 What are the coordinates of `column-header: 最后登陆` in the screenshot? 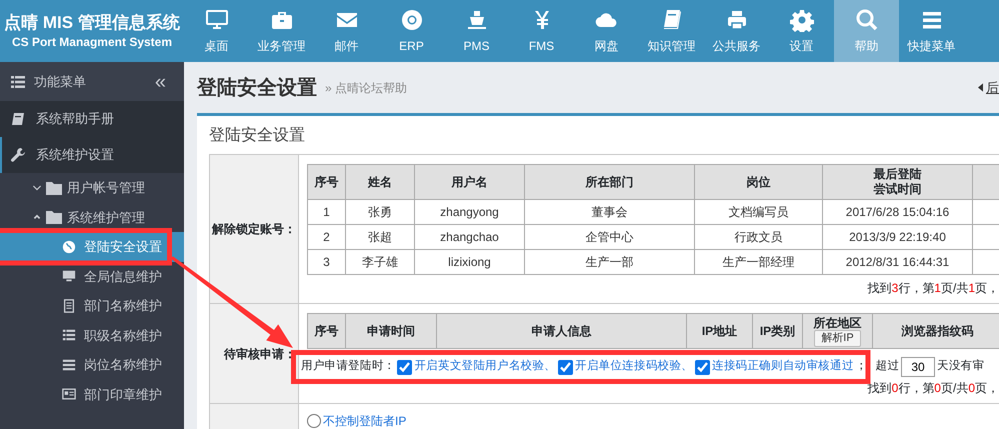 It's located at (897, 174).